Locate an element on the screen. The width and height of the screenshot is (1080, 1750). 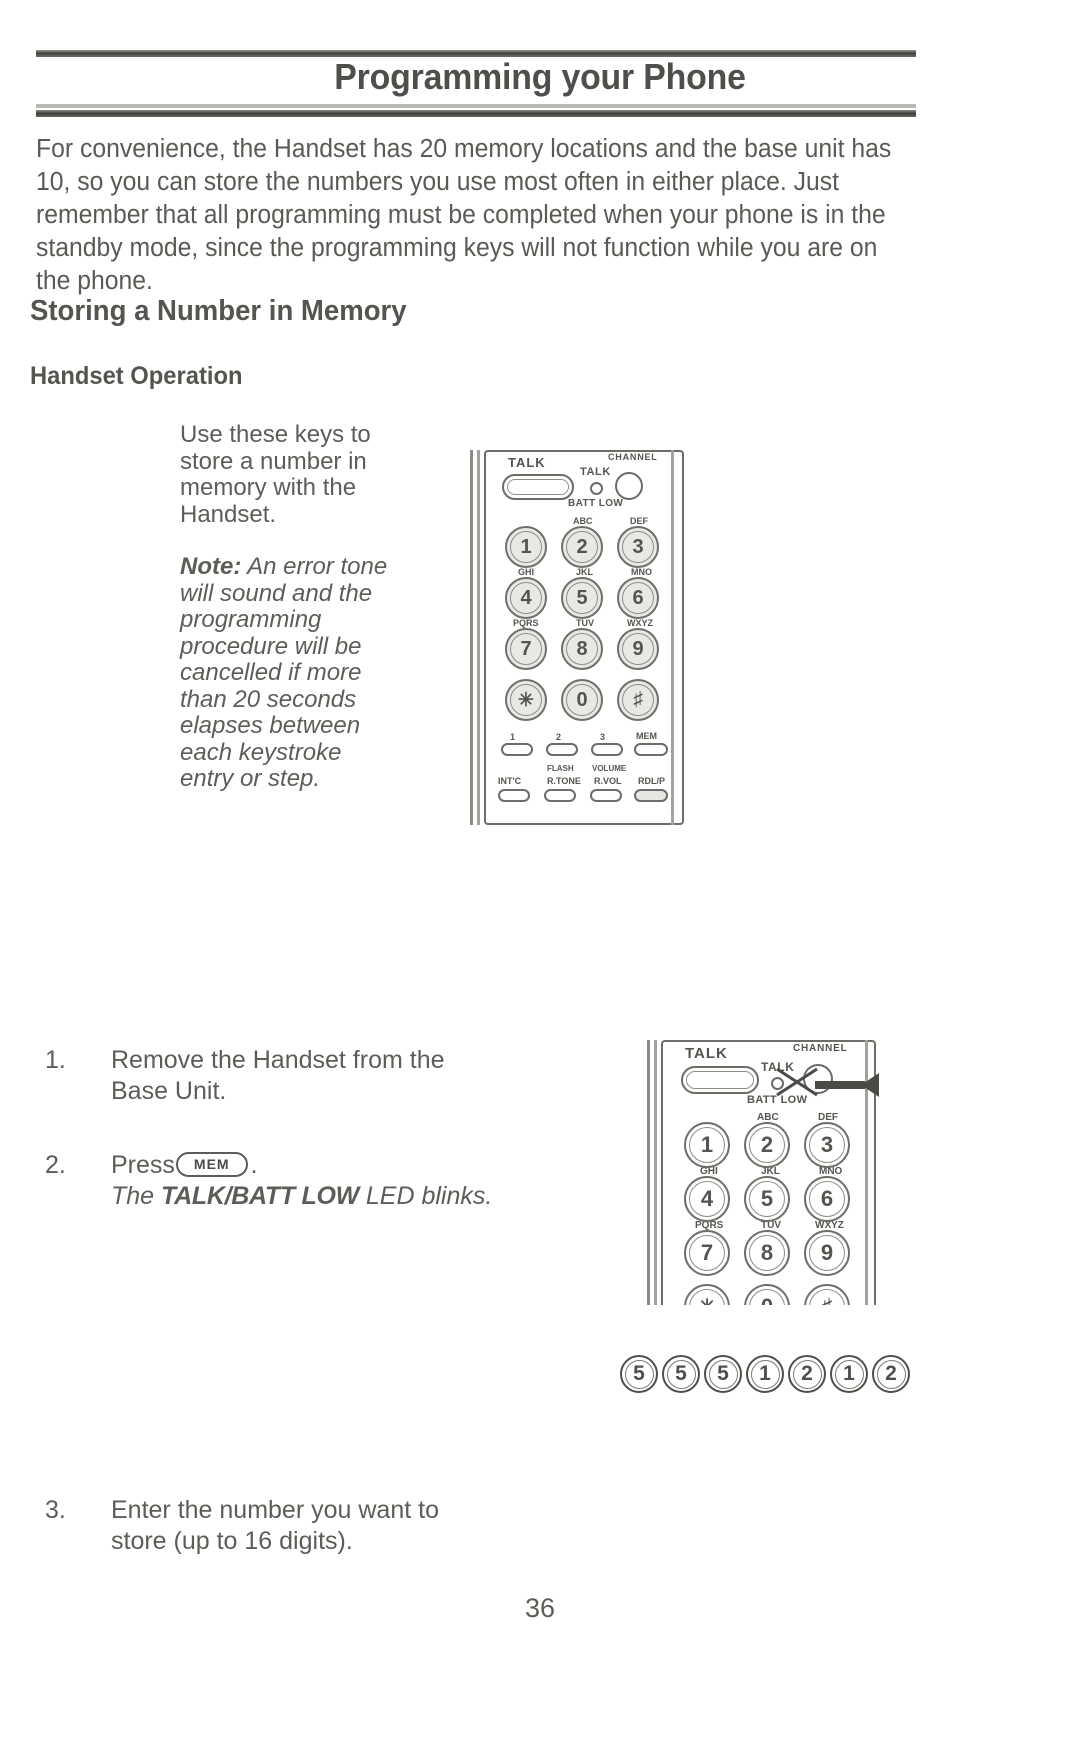
keypad-key-9-b: 9 is located at coordinates (827, 1253).